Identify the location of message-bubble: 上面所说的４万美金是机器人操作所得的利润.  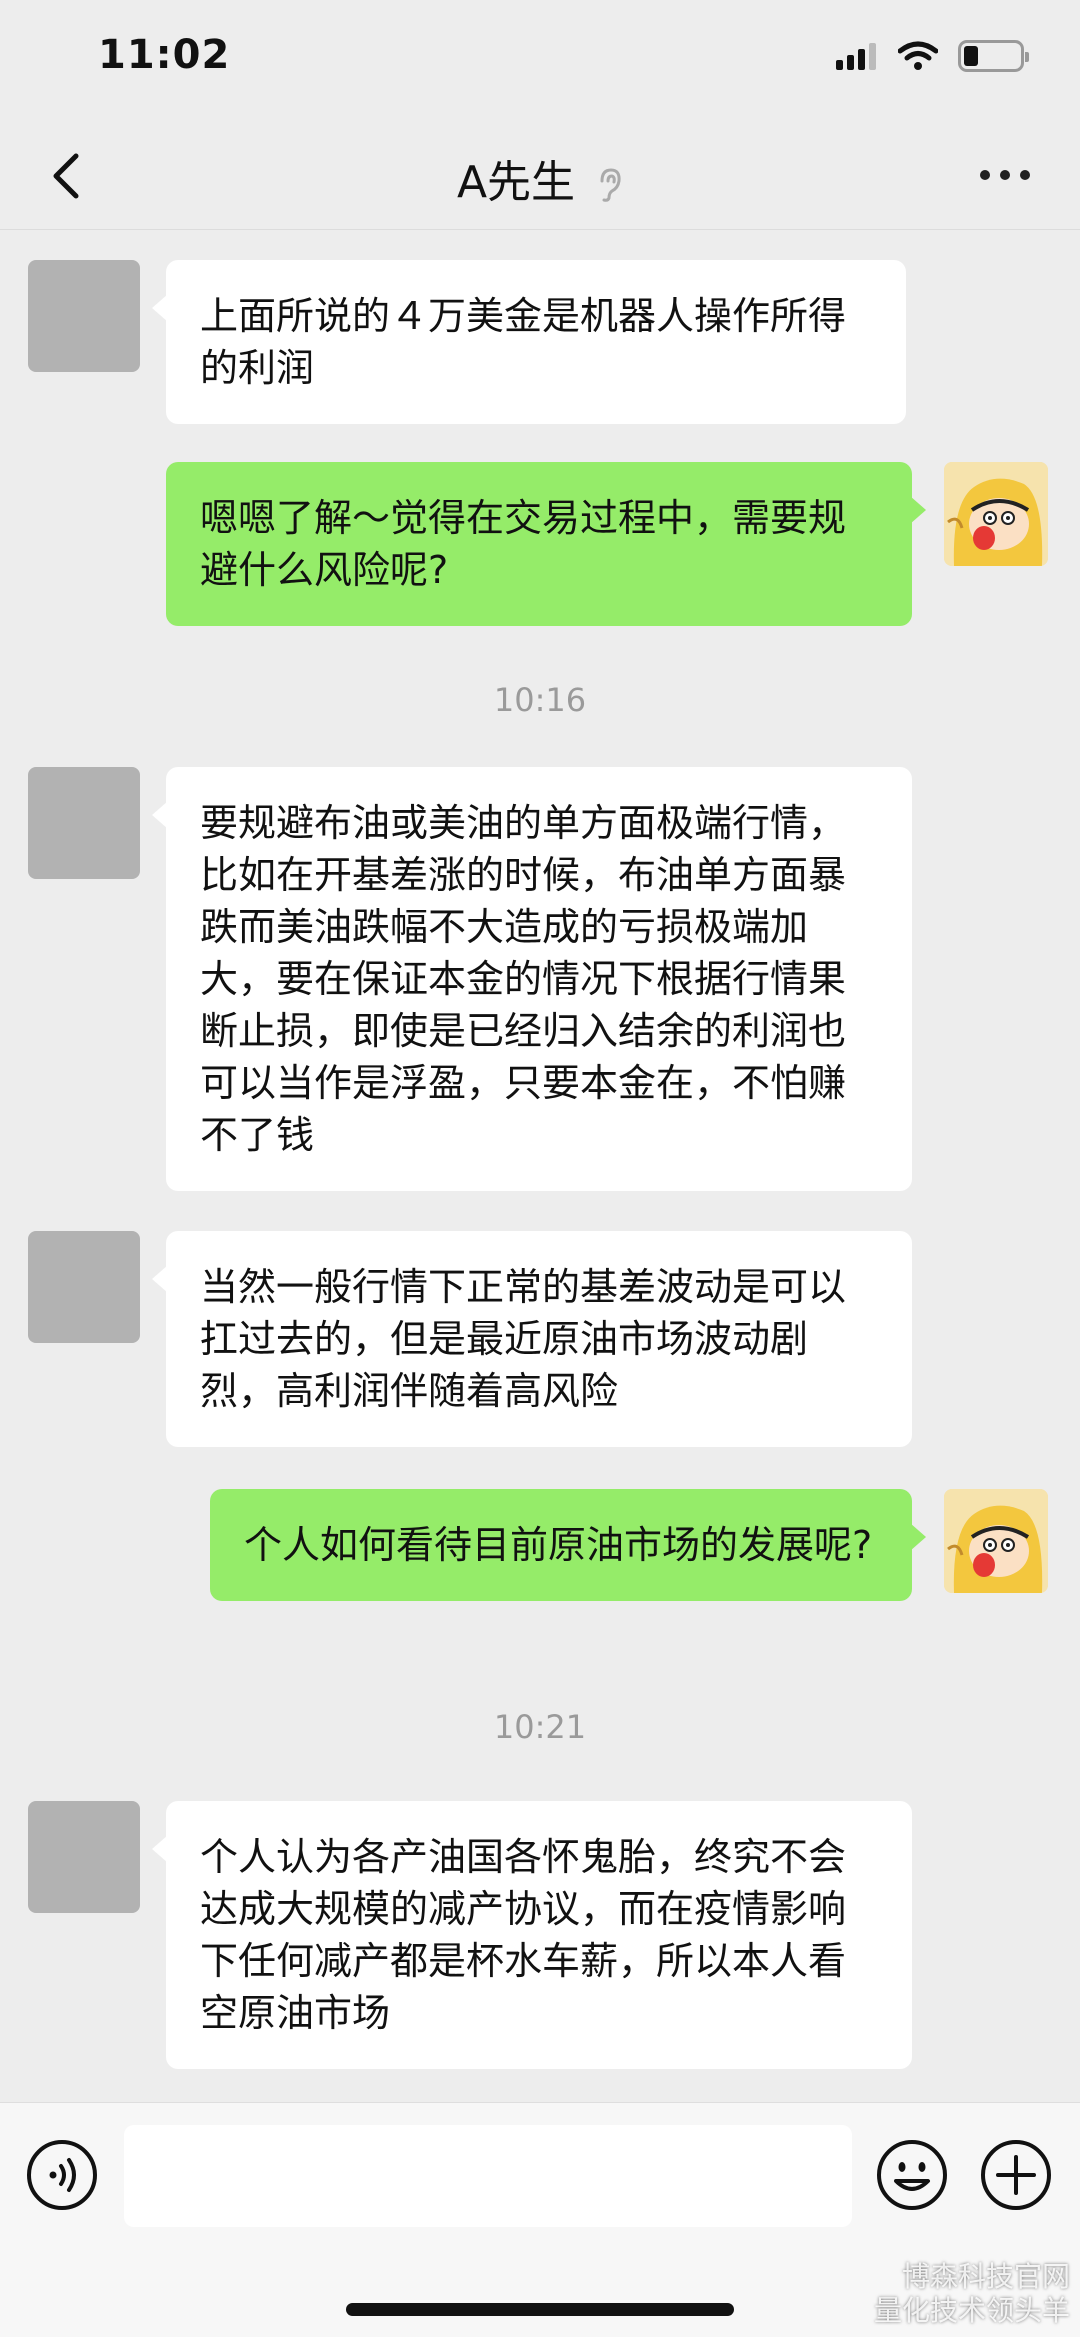
(529, 342).